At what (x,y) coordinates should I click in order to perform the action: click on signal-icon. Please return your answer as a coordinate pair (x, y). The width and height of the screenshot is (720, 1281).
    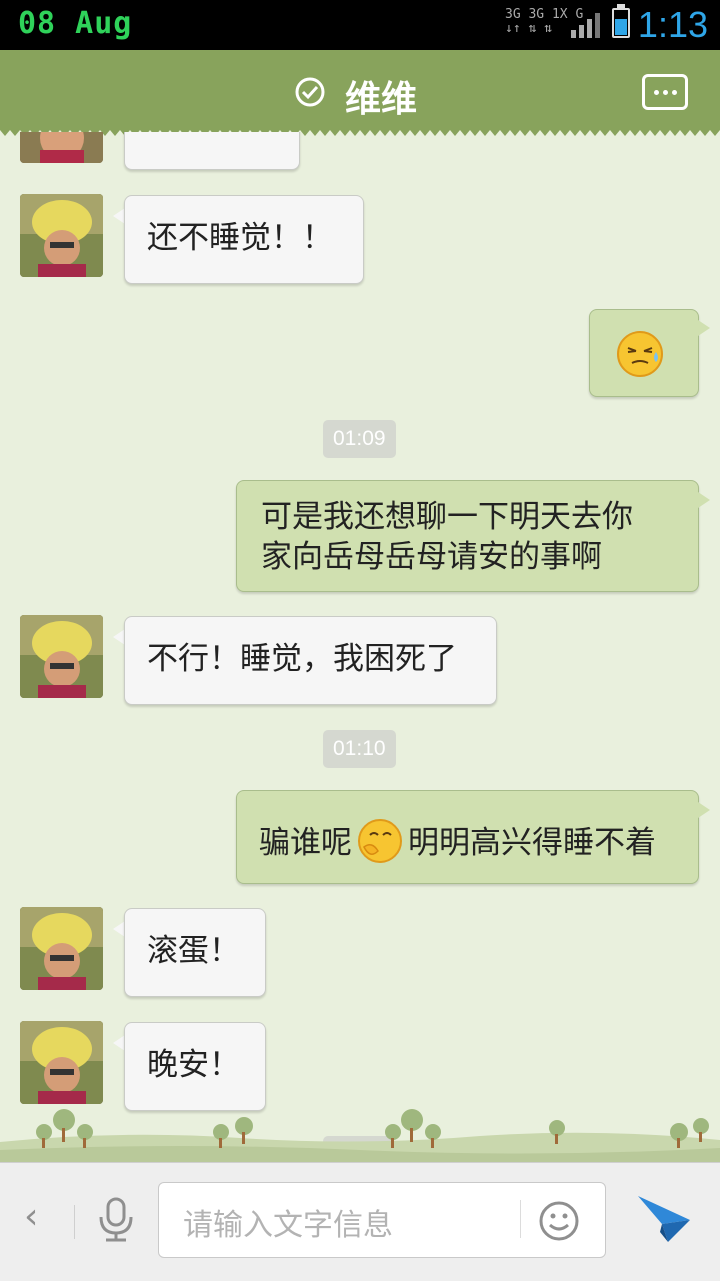
    Looking at the image, I should click on (585, 25).